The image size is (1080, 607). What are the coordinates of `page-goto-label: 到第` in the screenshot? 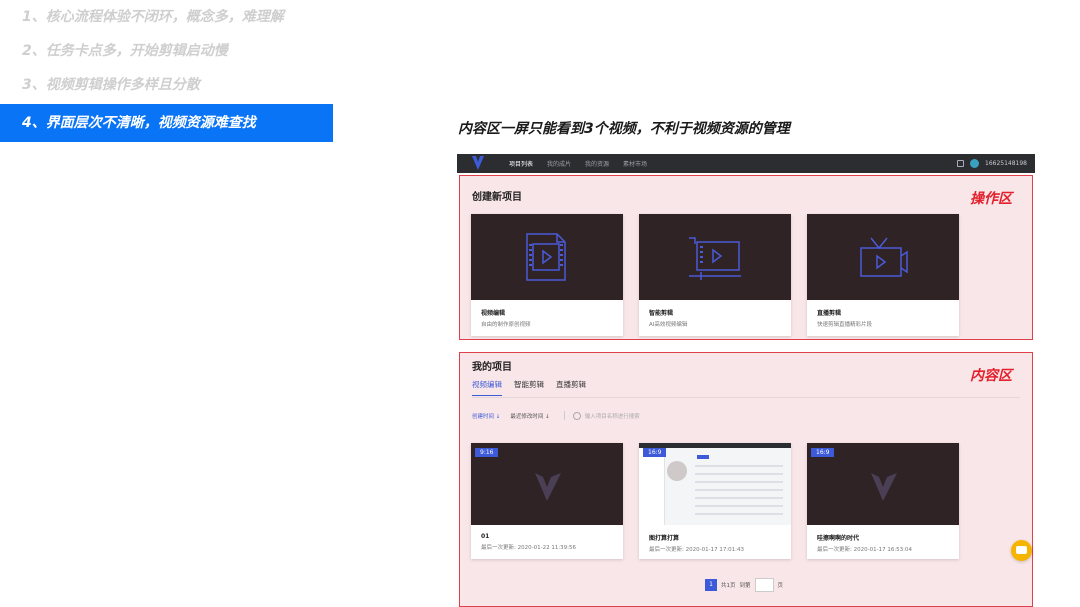 It's located at (745, 586).